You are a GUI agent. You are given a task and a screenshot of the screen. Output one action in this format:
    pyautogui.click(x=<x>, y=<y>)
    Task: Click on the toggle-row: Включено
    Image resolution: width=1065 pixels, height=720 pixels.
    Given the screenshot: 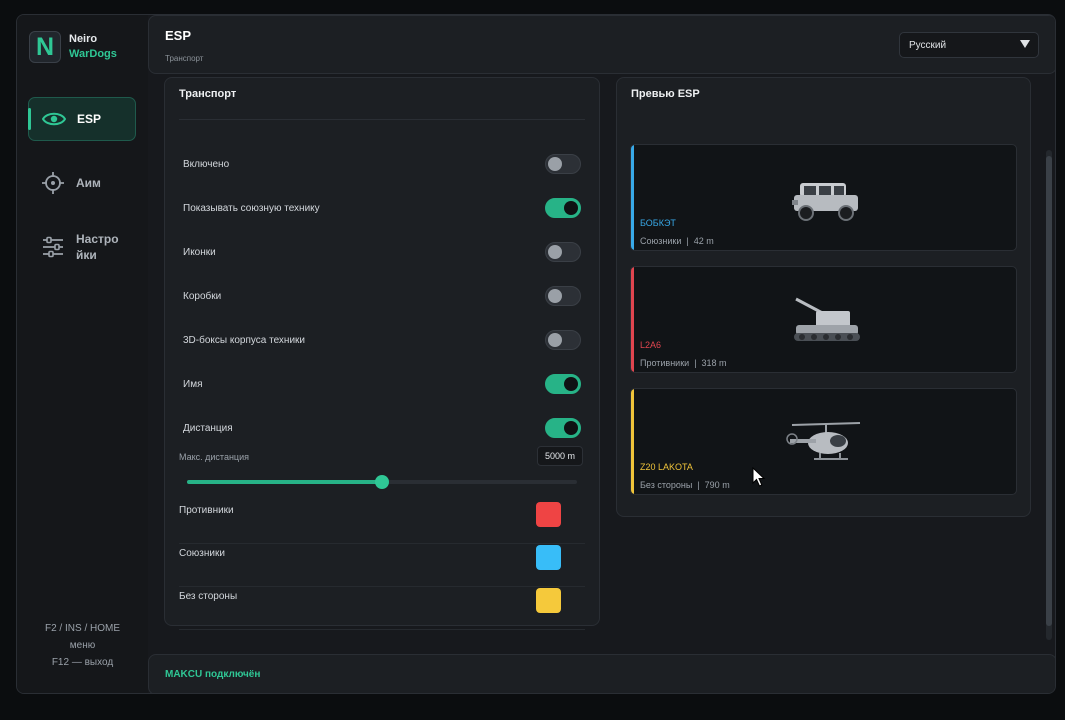 What is the action you would take?
    pyautogui.click(x=382, y=165)
    